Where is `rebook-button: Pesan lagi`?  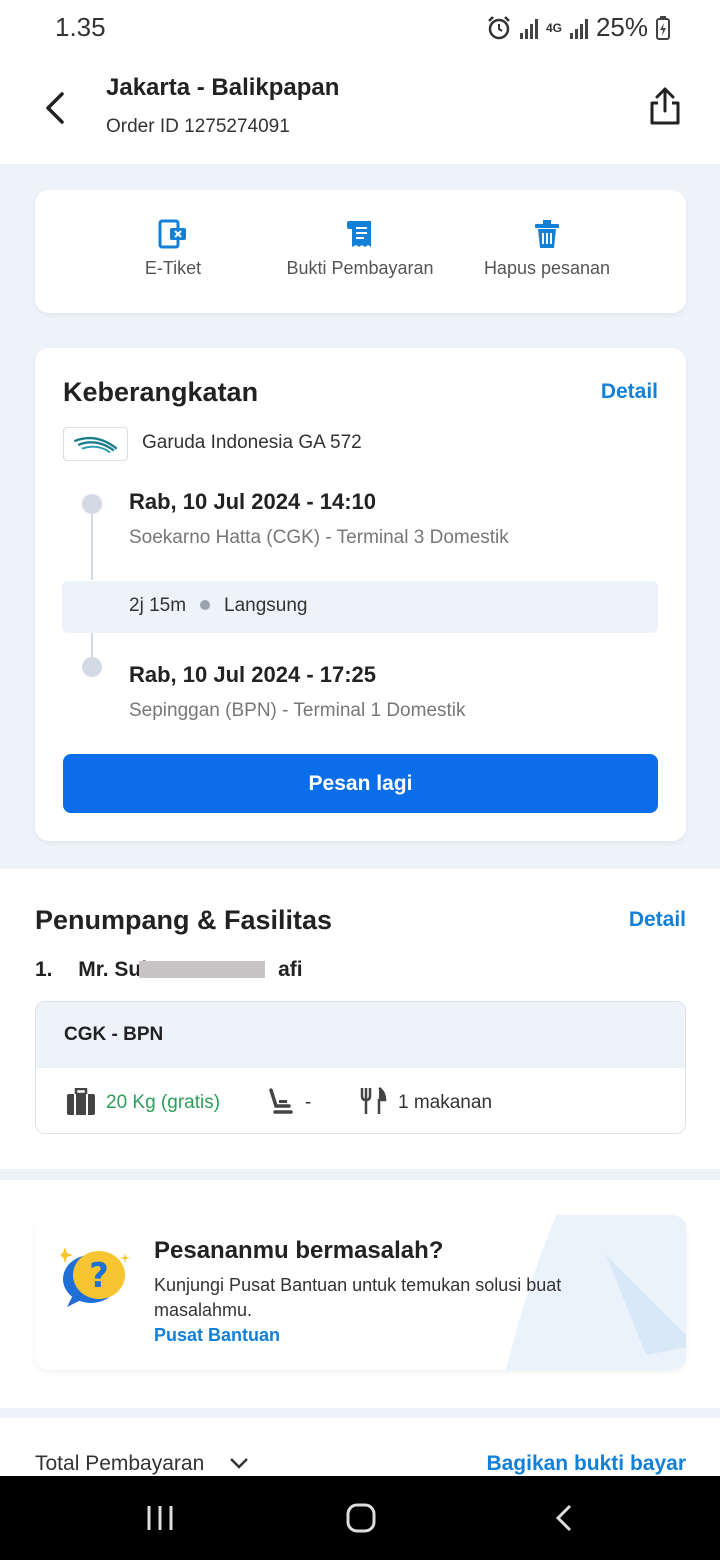 rebook-button: Pesan lagi is located at coordinates (360, 783).